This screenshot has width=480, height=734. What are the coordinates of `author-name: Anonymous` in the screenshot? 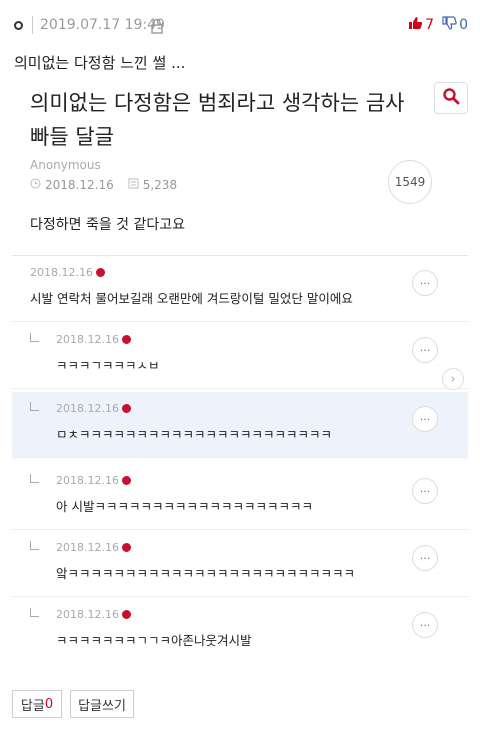 It's located at (65, 165).